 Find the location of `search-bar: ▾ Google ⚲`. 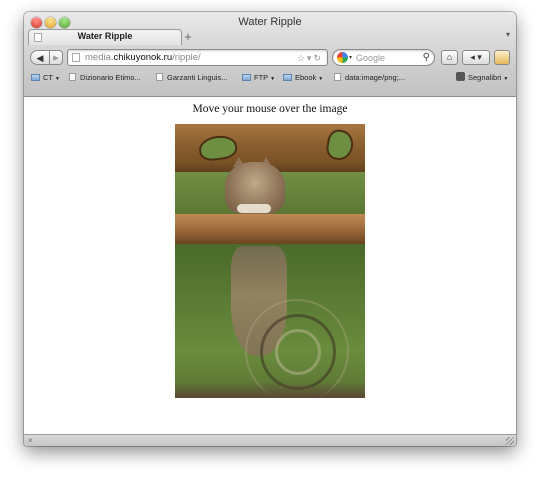

search-bar: ▾ Google ⚲ is located at coordinates (383, 57).